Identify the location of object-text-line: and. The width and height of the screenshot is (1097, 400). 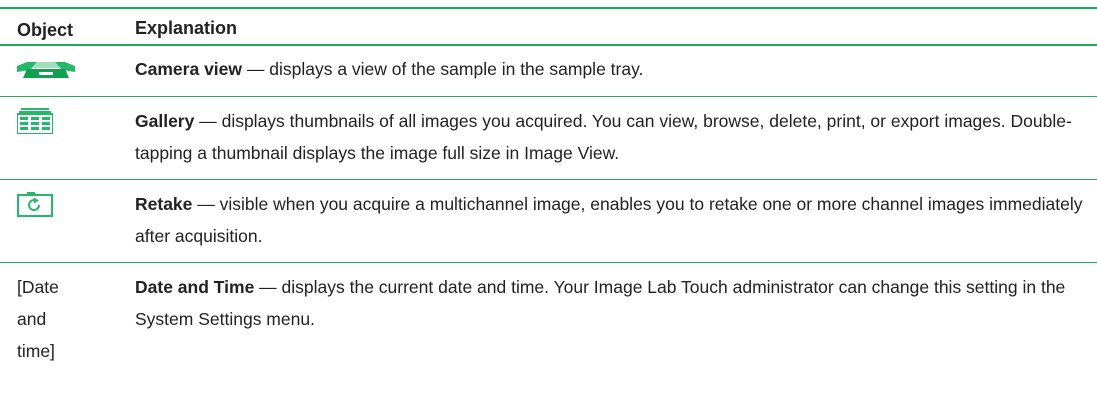
(32, 319).